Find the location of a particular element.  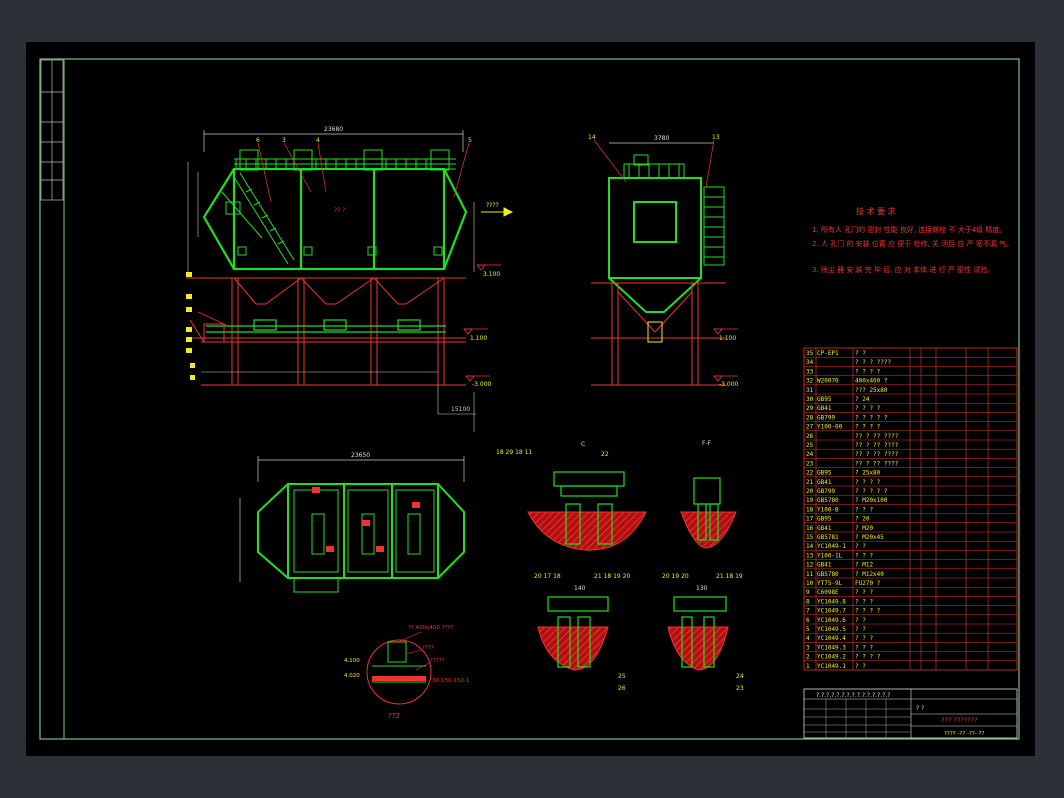

bom-no: 10 is located at coordinates (810, 583).